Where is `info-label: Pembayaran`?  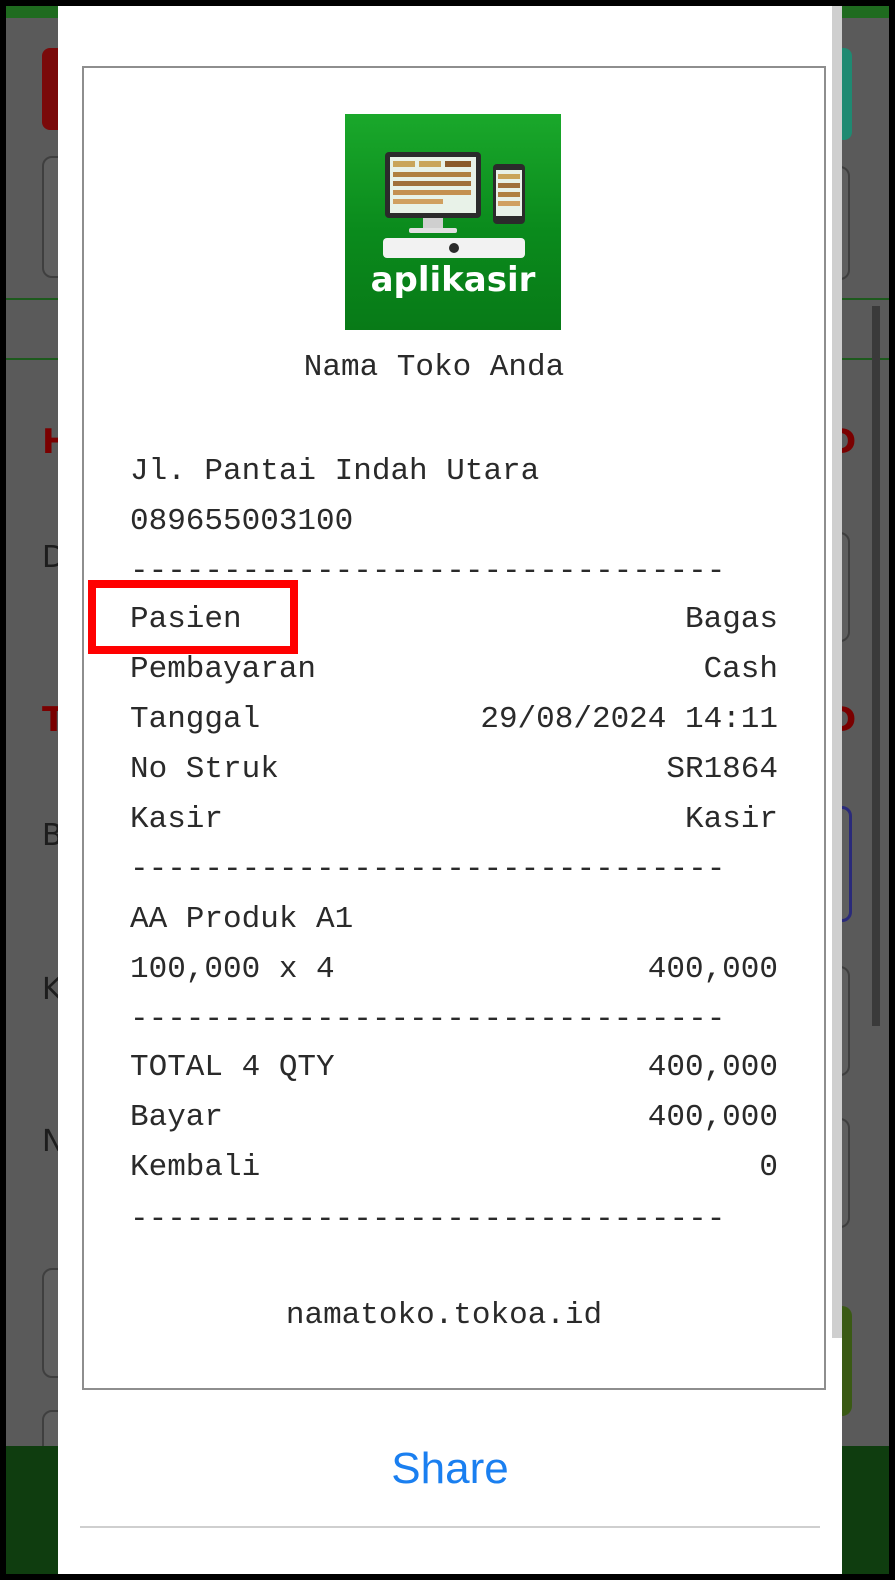 info-label: Pembayaran is located at coordinates (223, 669).